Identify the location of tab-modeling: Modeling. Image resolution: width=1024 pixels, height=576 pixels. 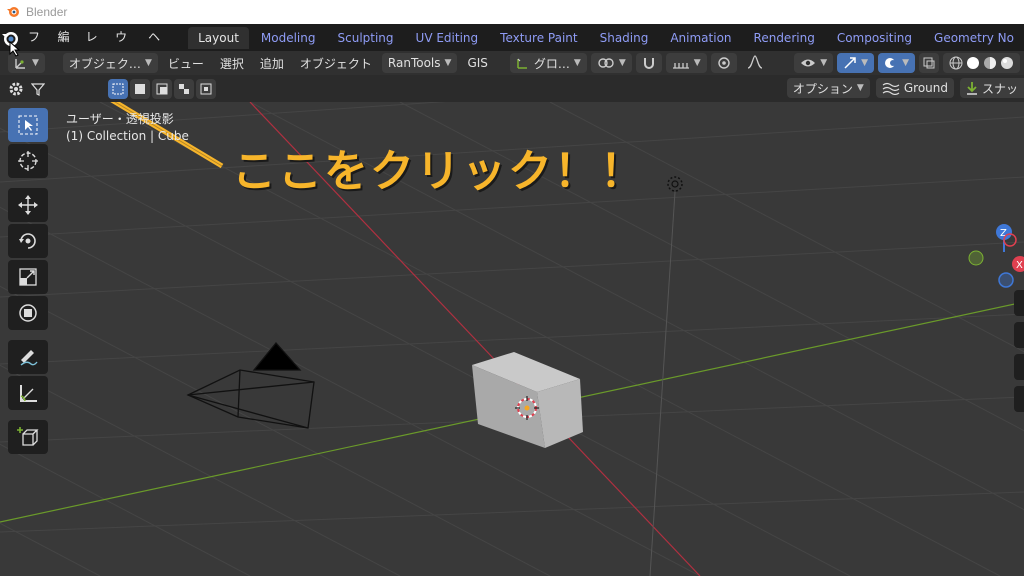
(288, 38).